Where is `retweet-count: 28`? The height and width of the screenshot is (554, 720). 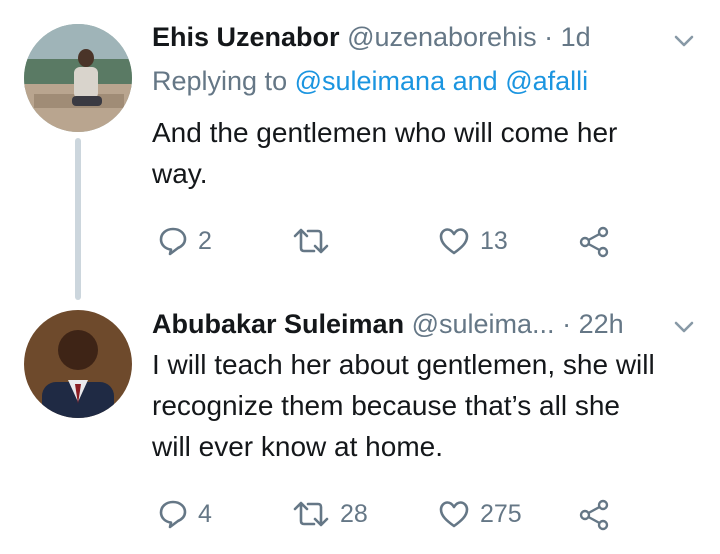
retweet-count: 28 is located at coordinates (354, 513).